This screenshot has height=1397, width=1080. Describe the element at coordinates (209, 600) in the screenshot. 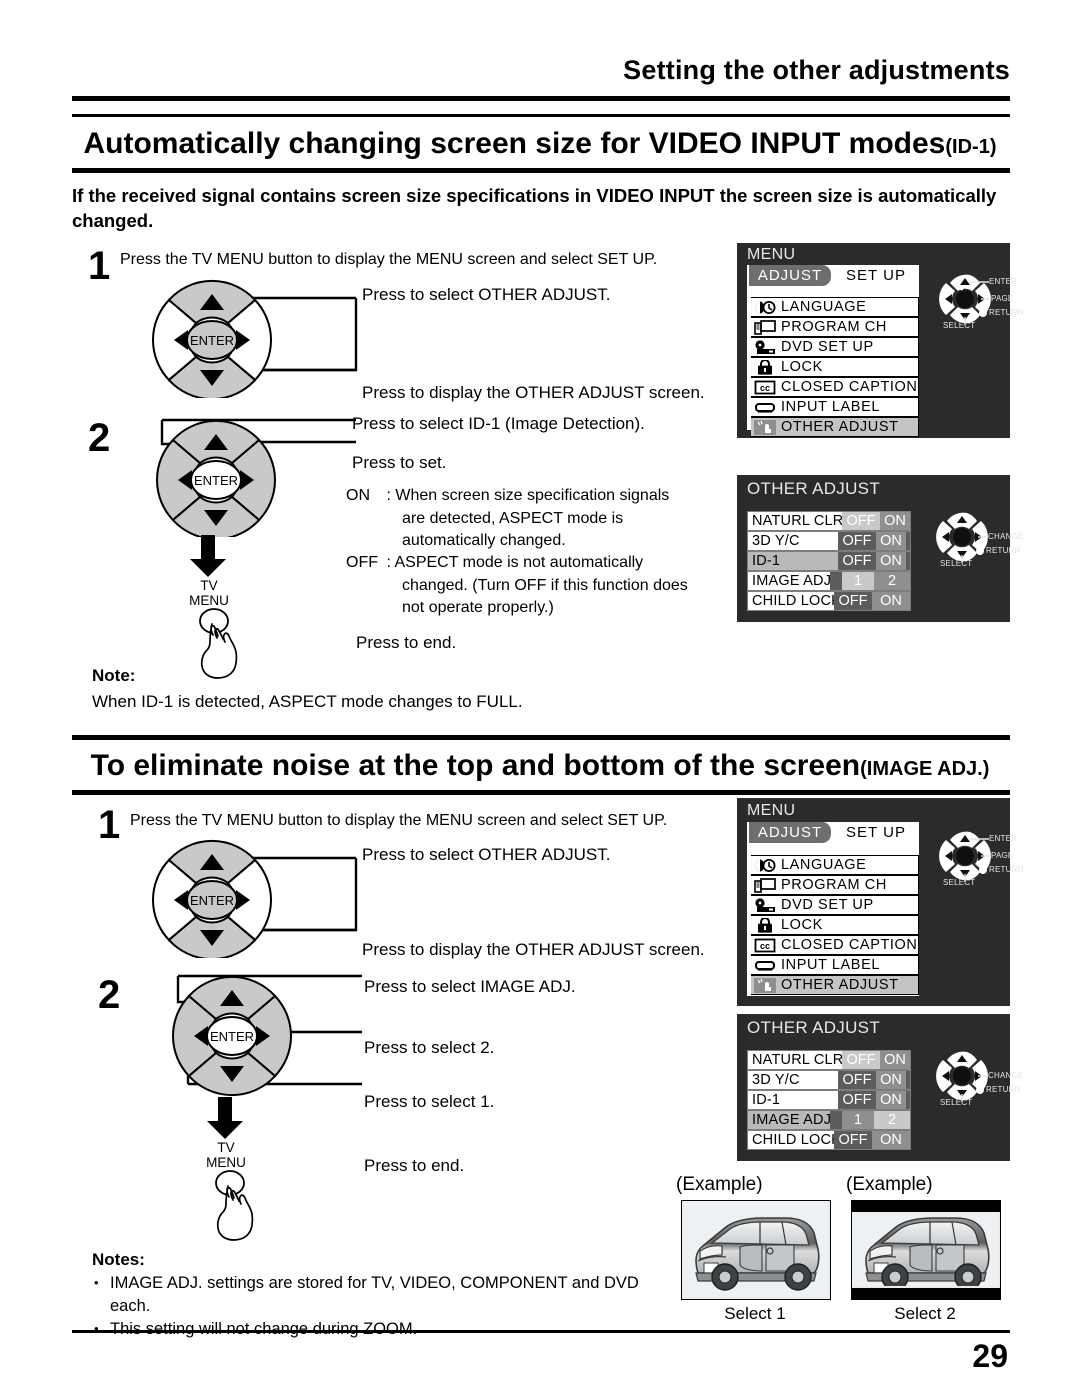

I see `tv-menu-line-2: MENU` at that location.